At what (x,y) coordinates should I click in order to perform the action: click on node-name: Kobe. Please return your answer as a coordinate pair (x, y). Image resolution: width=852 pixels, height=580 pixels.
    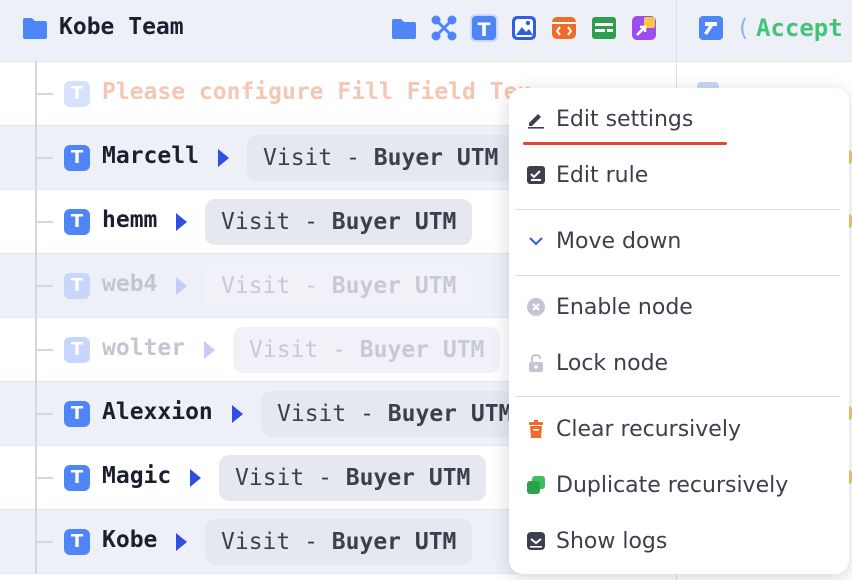
    Looking at the image, I should click on (130, 540).